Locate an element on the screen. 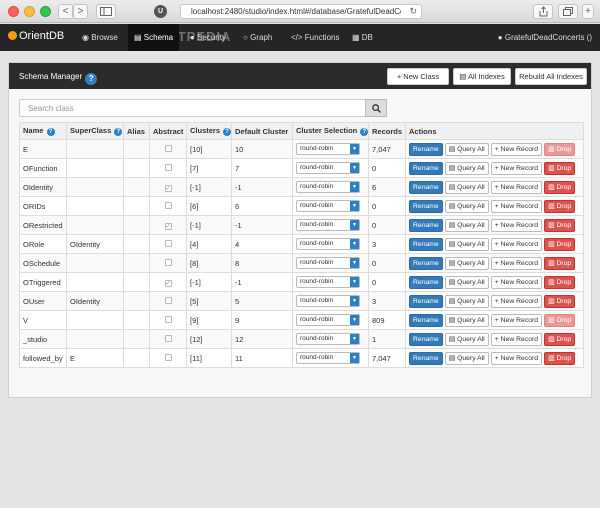 This screenshot has width=600, height=508. nav-graph: ○ Graph is located at coordinates (257, 37).